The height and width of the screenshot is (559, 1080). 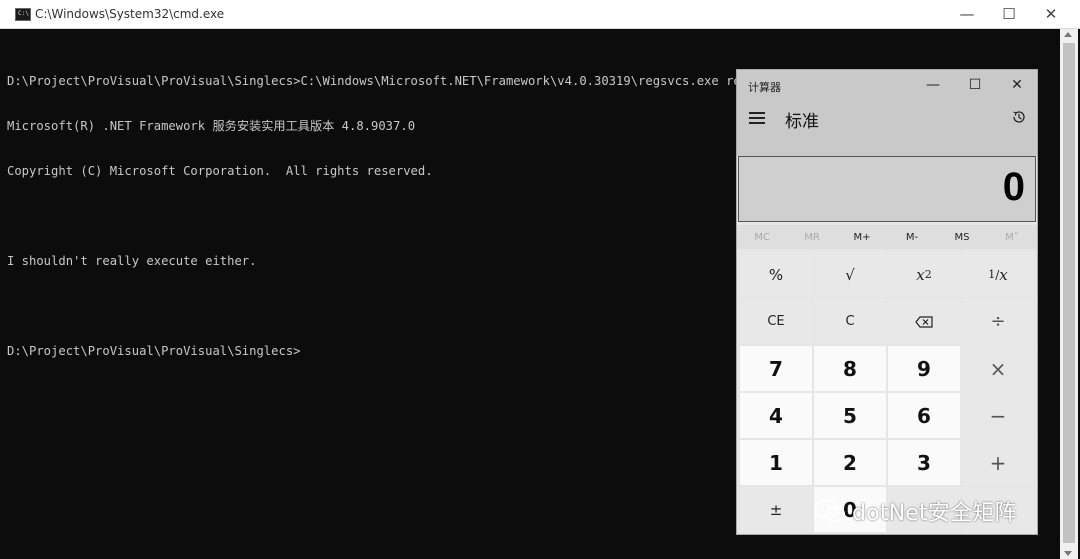 I want to click on reciprocal-button: 1/x, so click(x=998, y=274).